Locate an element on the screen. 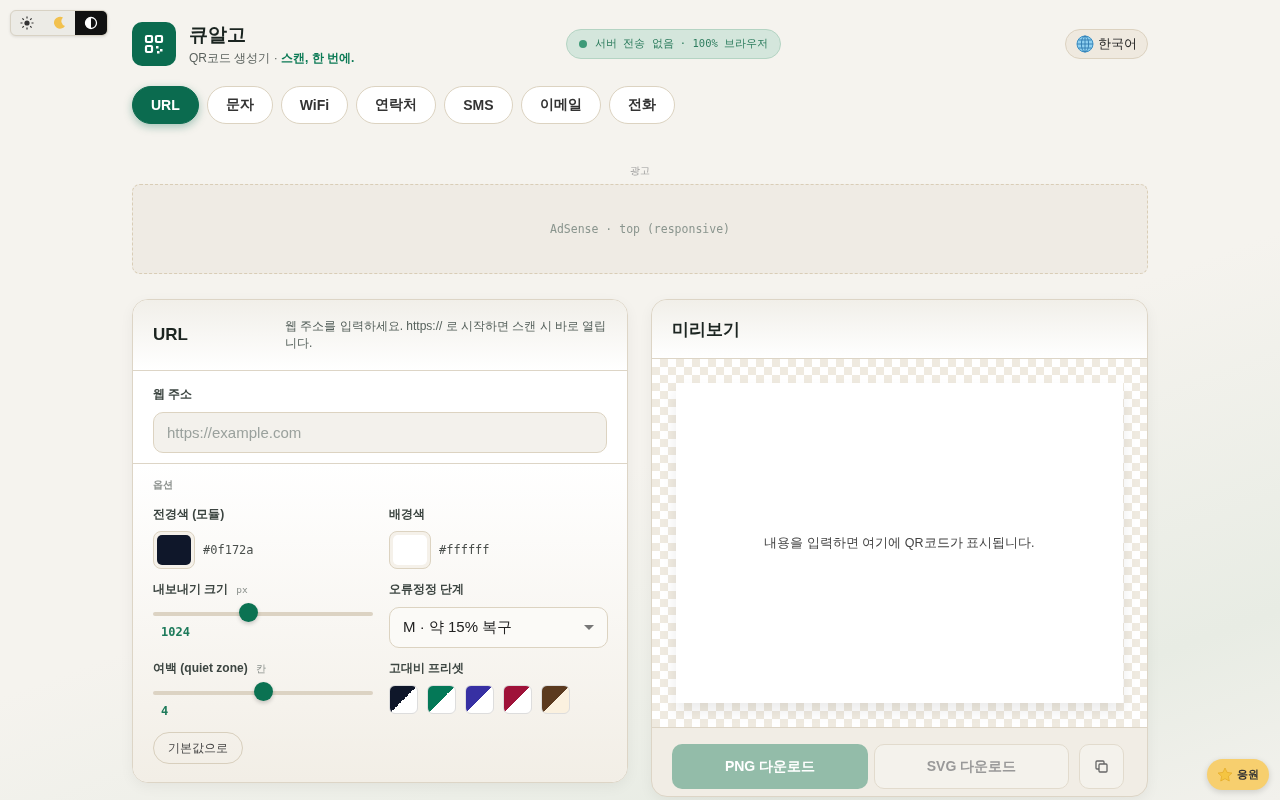  copy-icon is located at coordinates (1101, 766).